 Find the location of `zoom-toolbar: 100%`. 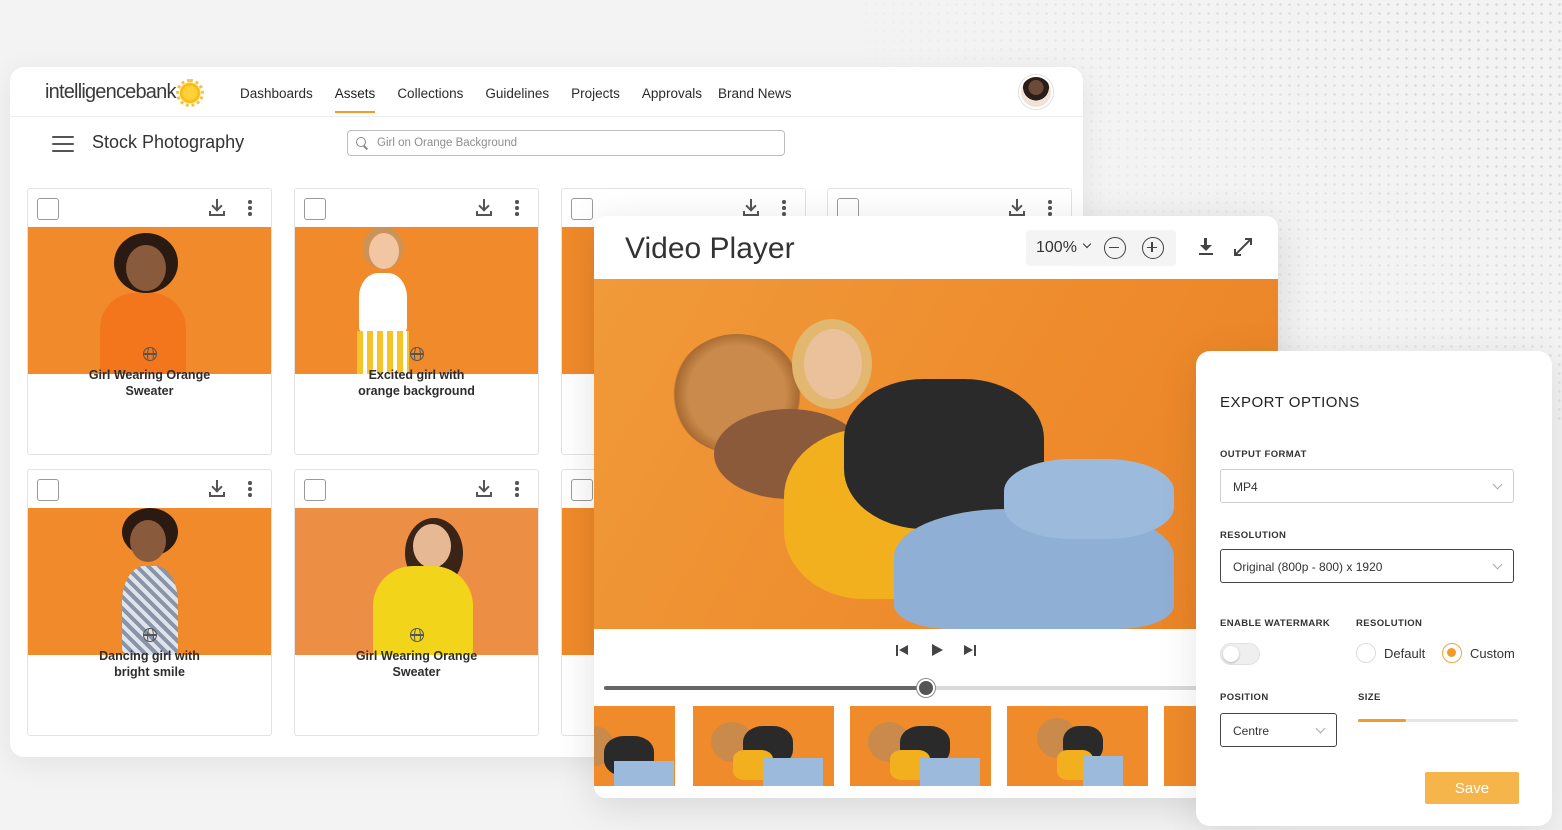

zoom-toolbar: 100% is located at coordinates (1101, 248).